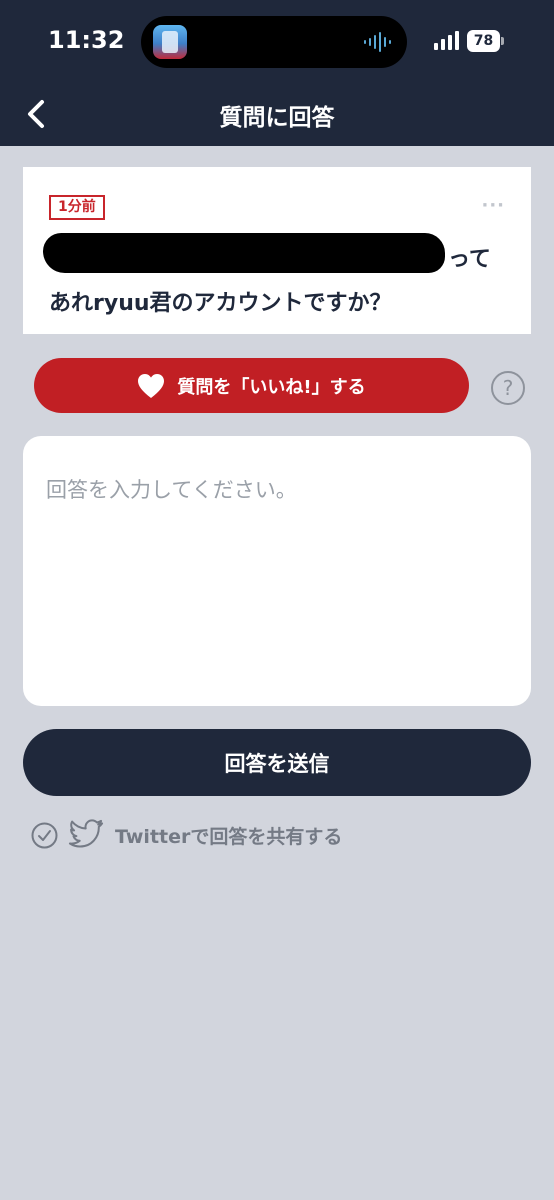 The width and height of the screenshot is (554, 1200). I want to click on battery-indicator: 78, so click(485, 41).